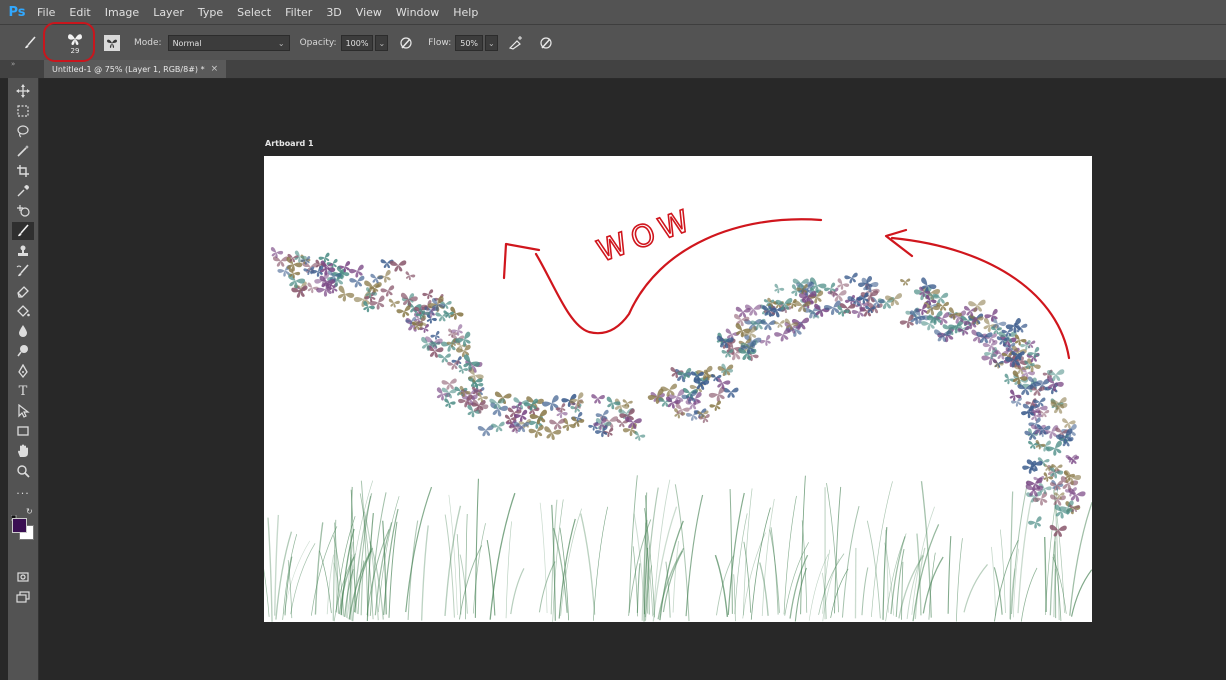 The image size is (1226, 680). What do you see at coordinates (333, 12) in the screenshot?
I see `menu-3d: 3D` at bounding box center [333, 12].